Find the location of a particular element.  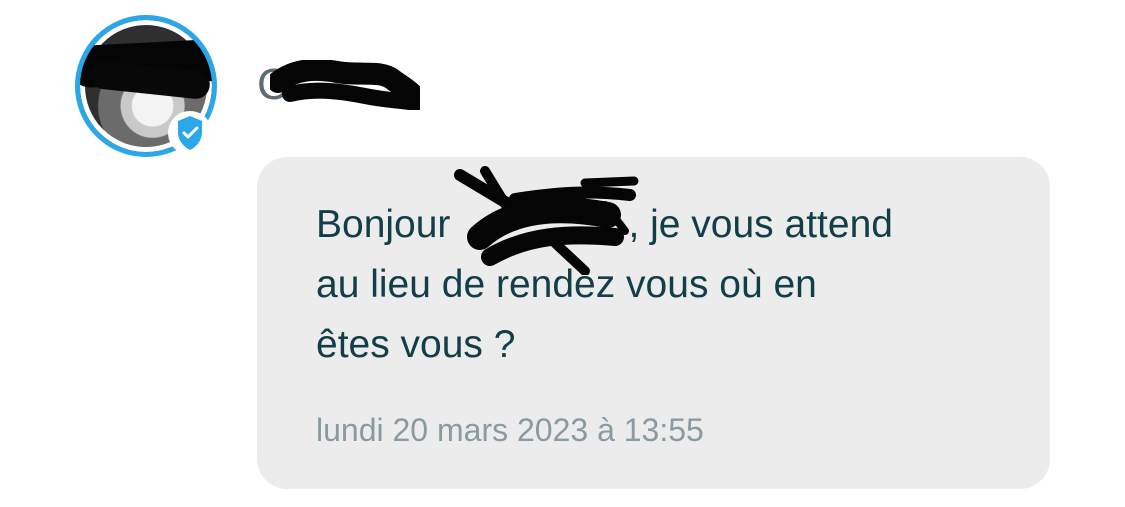

greeting-suffix: , je vous attend is located at coordinates (760, 224).